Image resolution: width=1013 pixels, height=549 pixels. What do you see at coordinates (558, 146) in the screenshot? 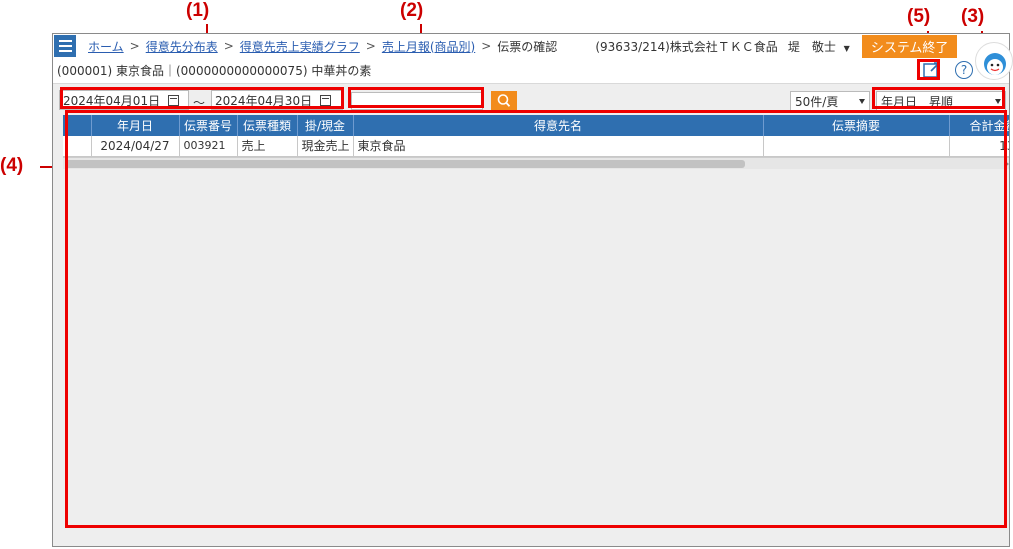
I see `cell-customer: 東京食品` at bounding box center [558, 146].